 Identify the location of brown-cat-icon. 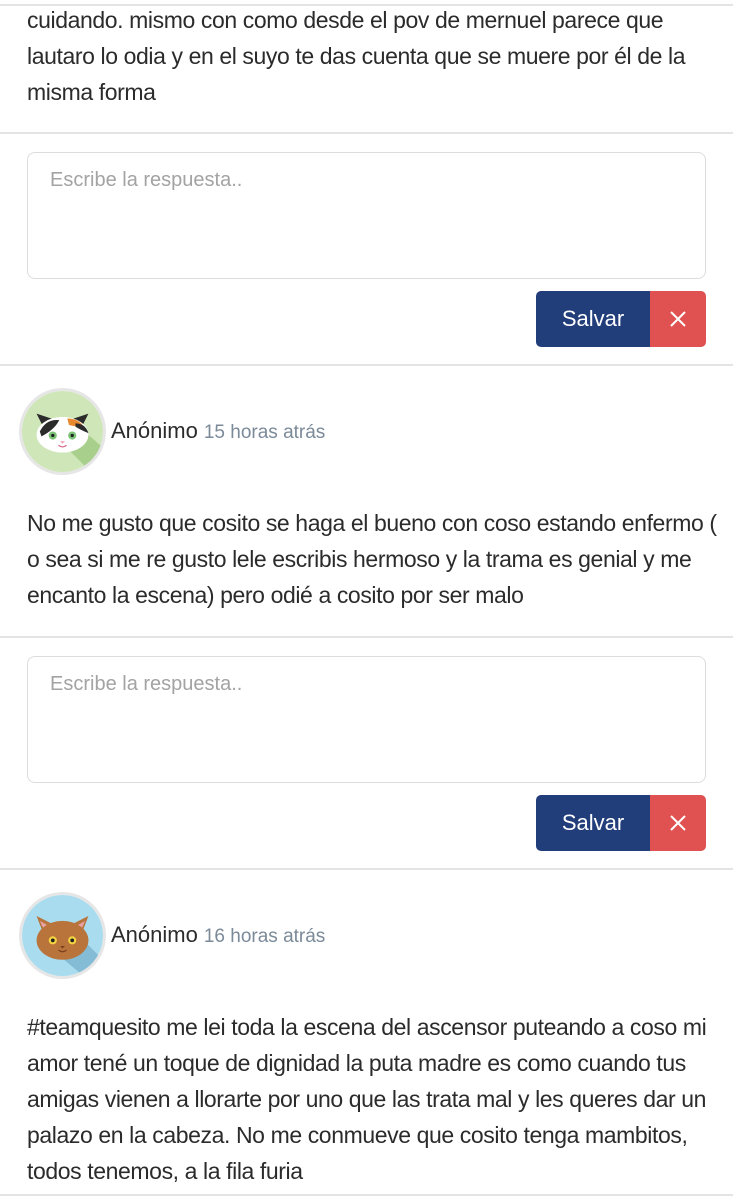
(62, 935).